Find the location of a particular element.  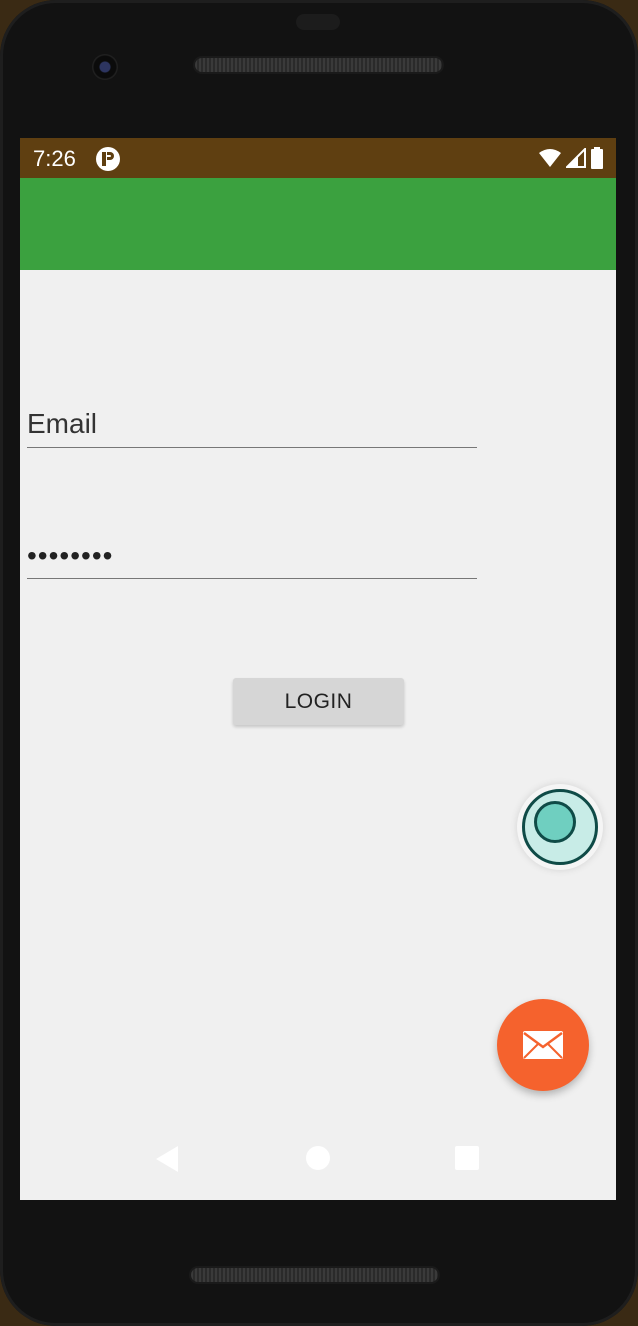

status-bar: 7:26 is located at coordinates (318, 158).